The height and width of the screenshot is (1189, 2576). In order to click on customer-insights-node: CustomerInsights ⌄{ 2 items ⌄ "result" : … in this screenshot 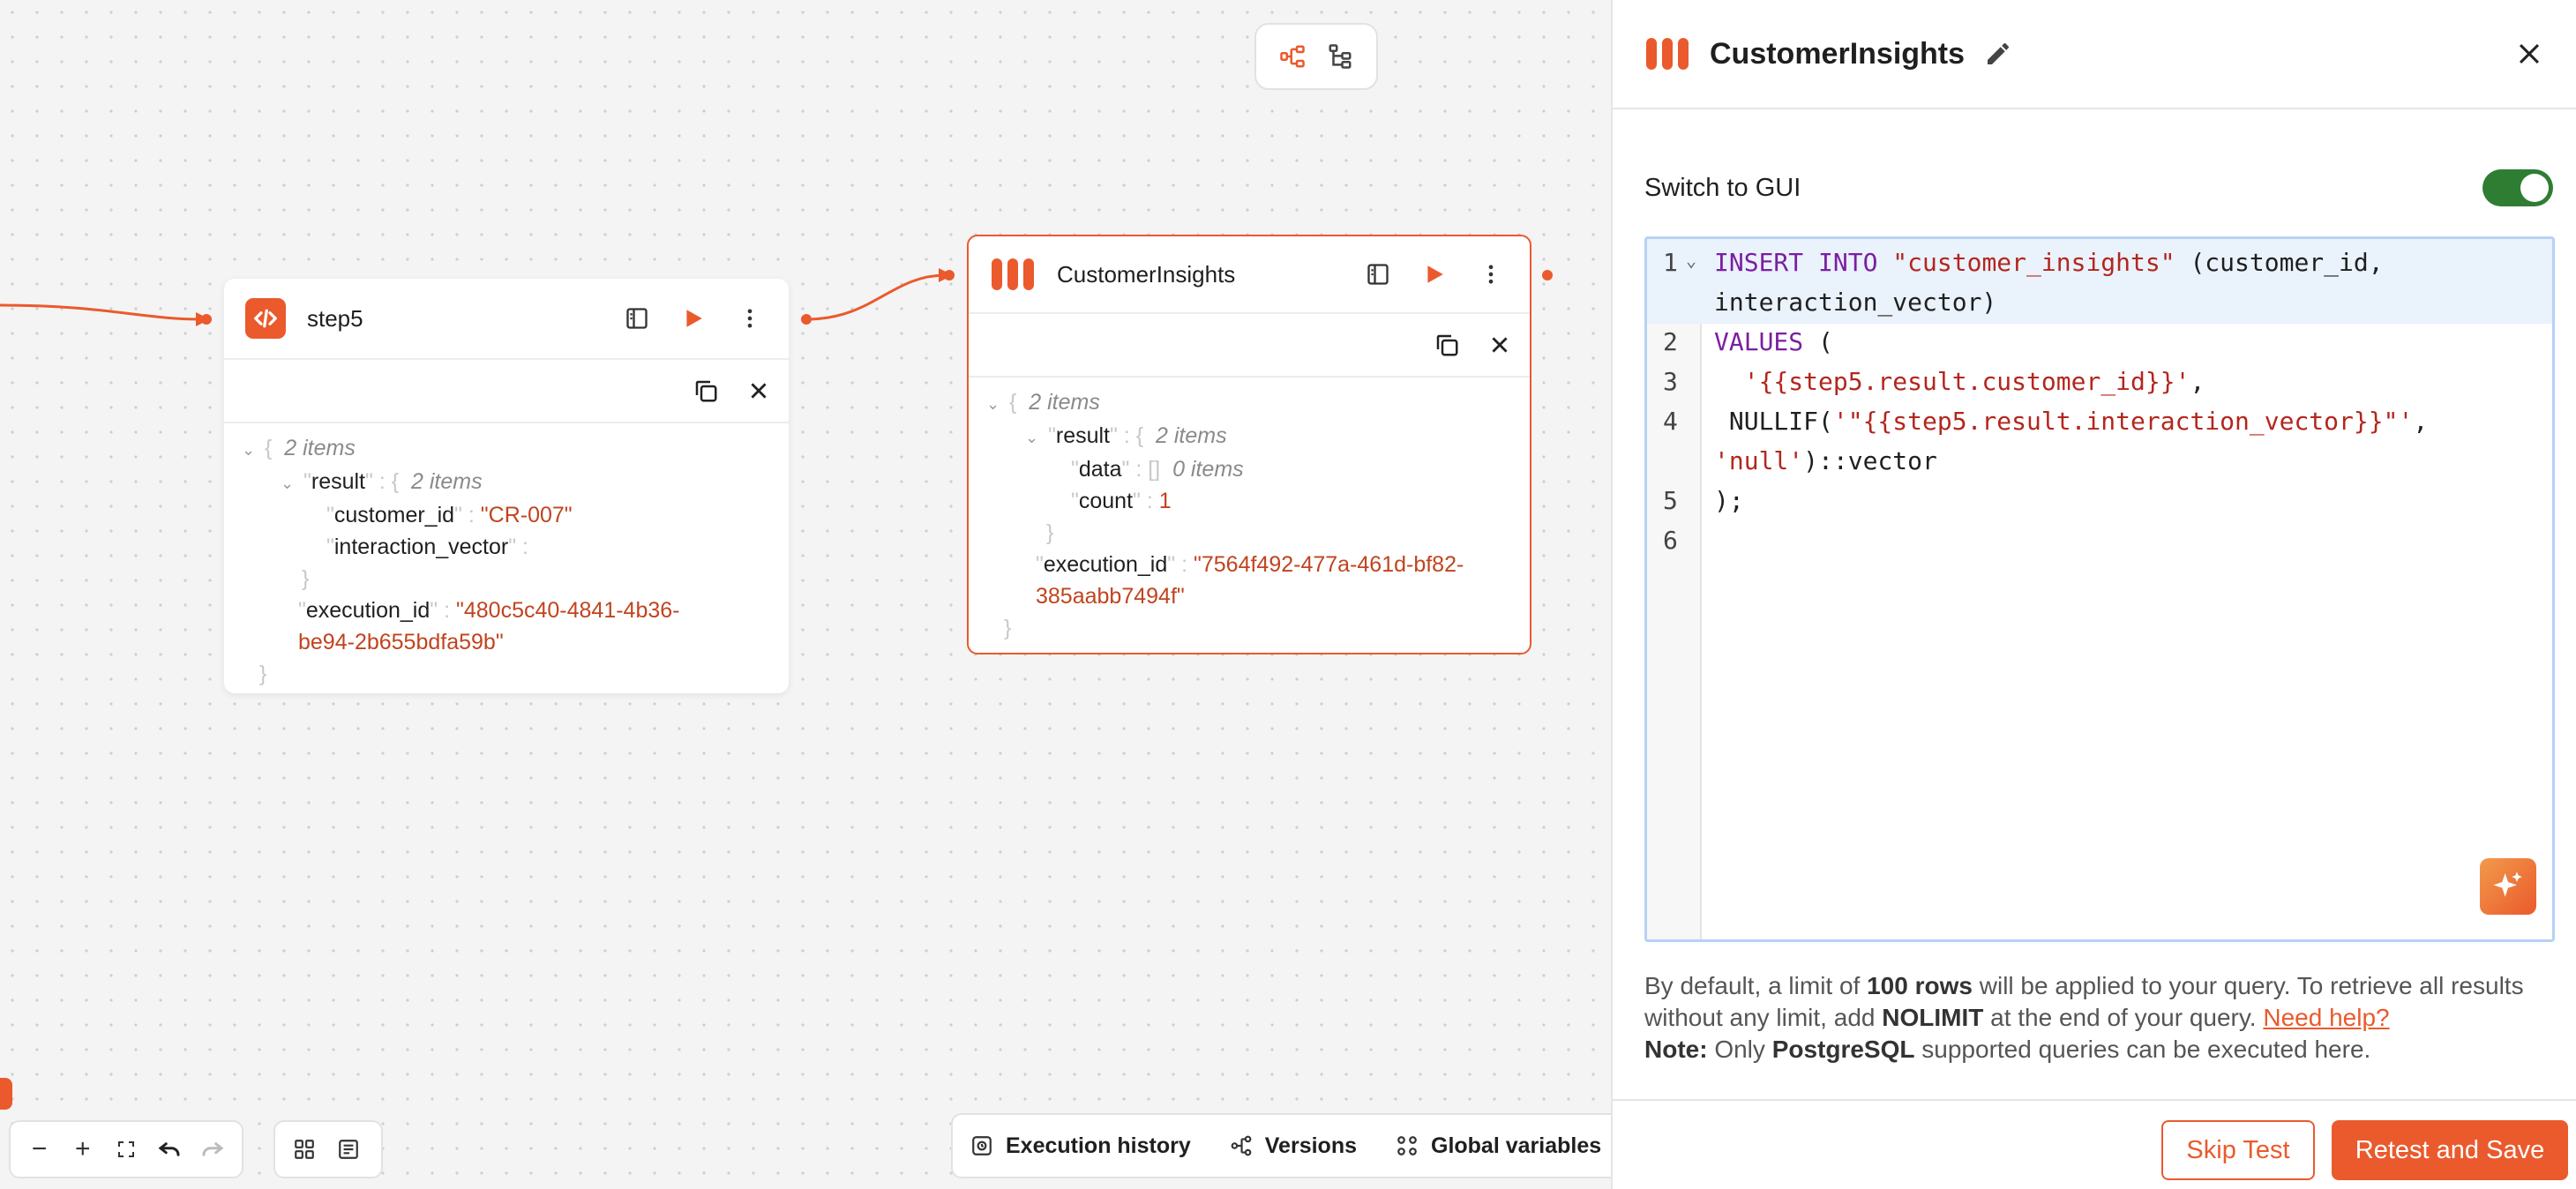, I will do `click(1249, 444)`.